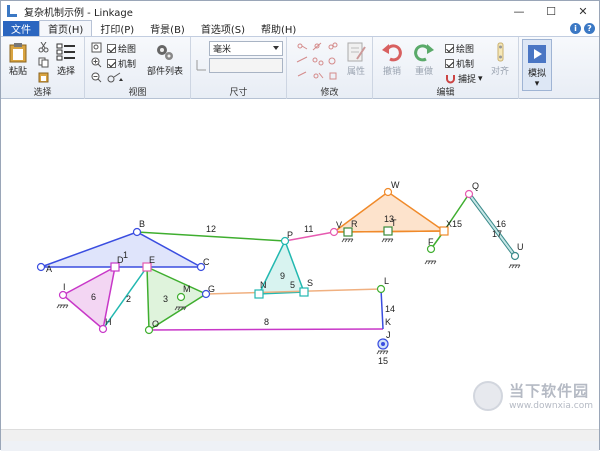 Image resolution: width=600 pixels, height=451 pixels. Describe the element at coordinates (278, 28) in the screenshot. I see `tab-help: 帮助(H)` at that location.